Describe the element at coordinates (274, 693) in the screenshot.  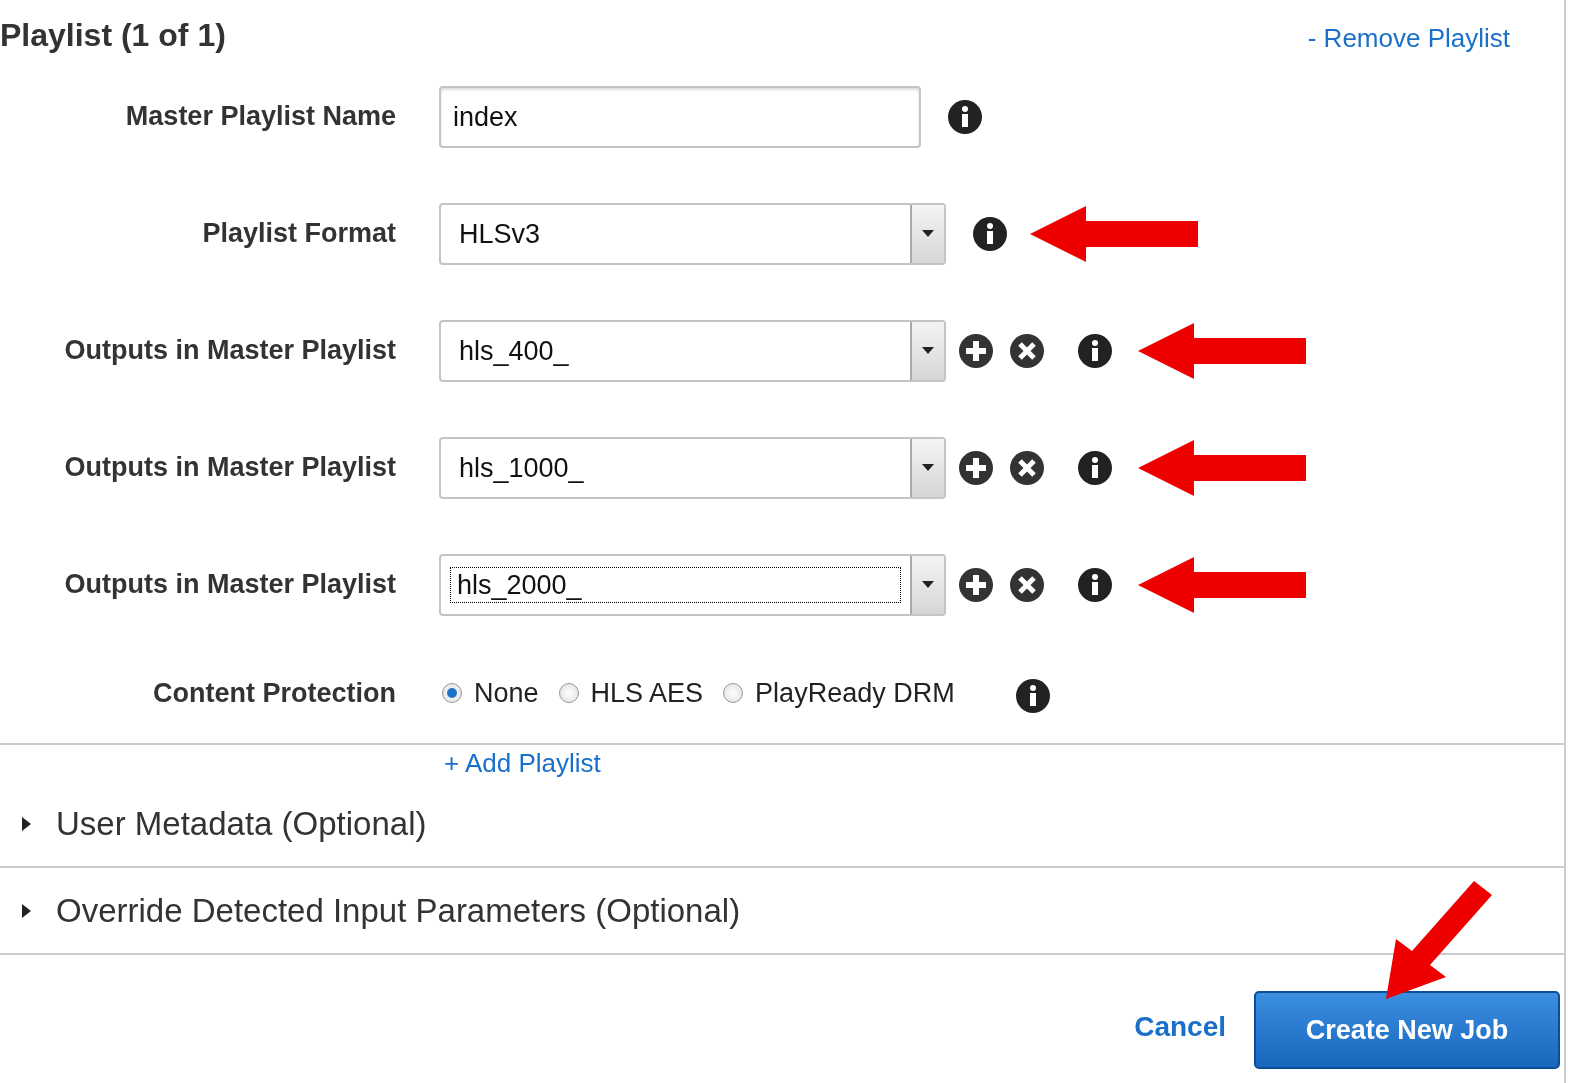
I see `field-label: Content Protection` at that location.